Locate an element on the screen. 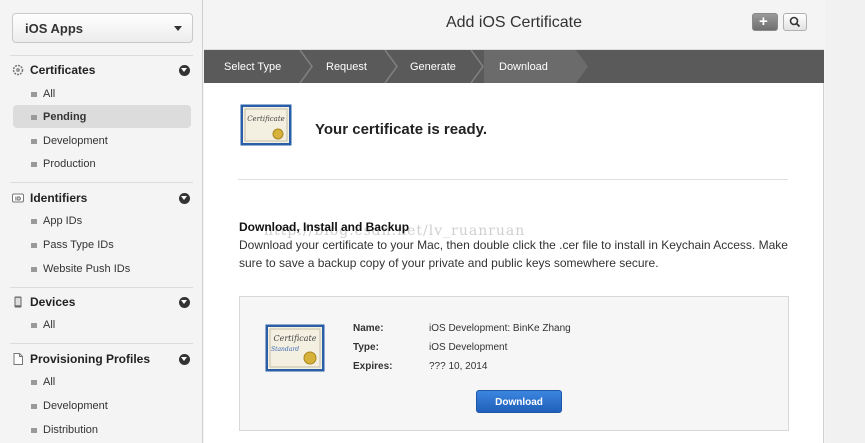  app-type-select: iOS Apps is located at coordinates (102, 28).